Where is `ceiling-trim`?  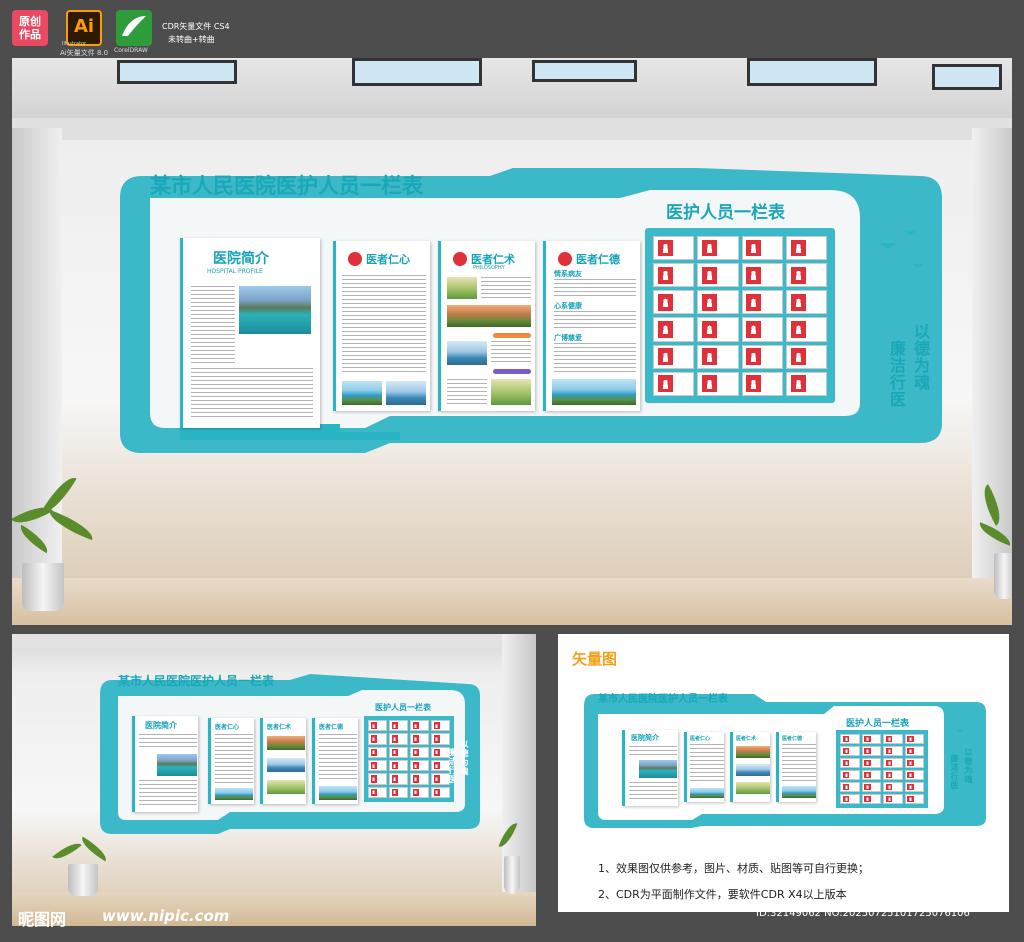 ceiling-trim is located at coordinates (512, 129).